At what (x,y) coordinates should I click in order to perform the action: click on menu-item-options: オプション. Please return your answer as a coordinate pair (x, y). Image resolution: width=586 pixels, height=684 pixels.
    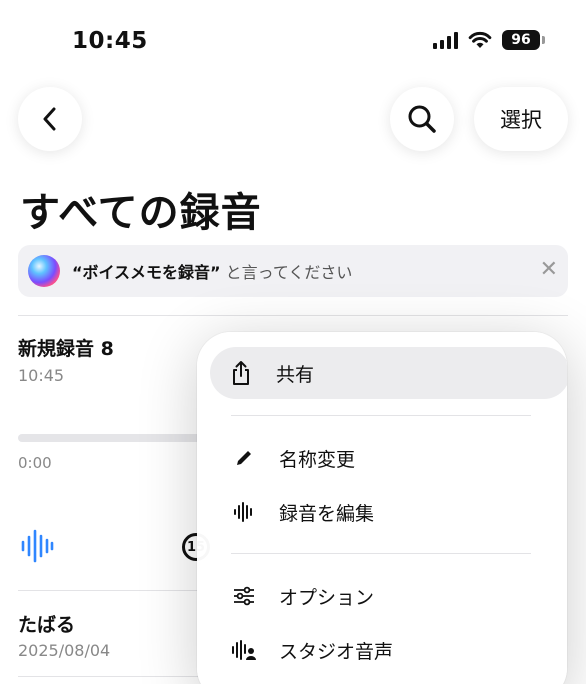
    Looking at the image, I should click on (378, 596).